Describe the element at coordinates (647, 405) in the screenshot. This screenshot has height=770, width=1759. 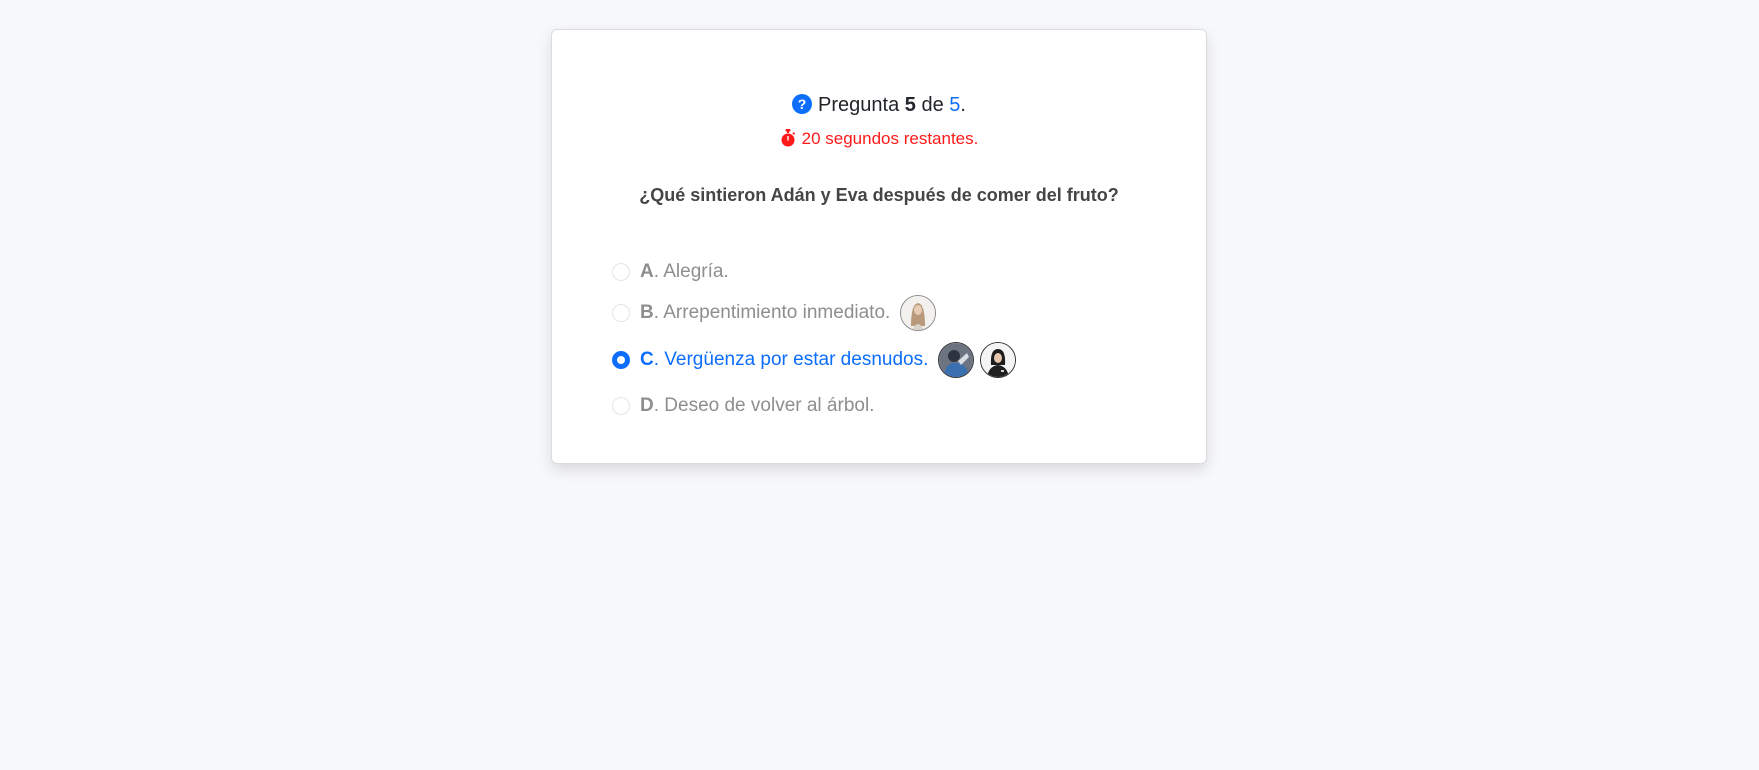
I see `option-d-letter: D` at that location.